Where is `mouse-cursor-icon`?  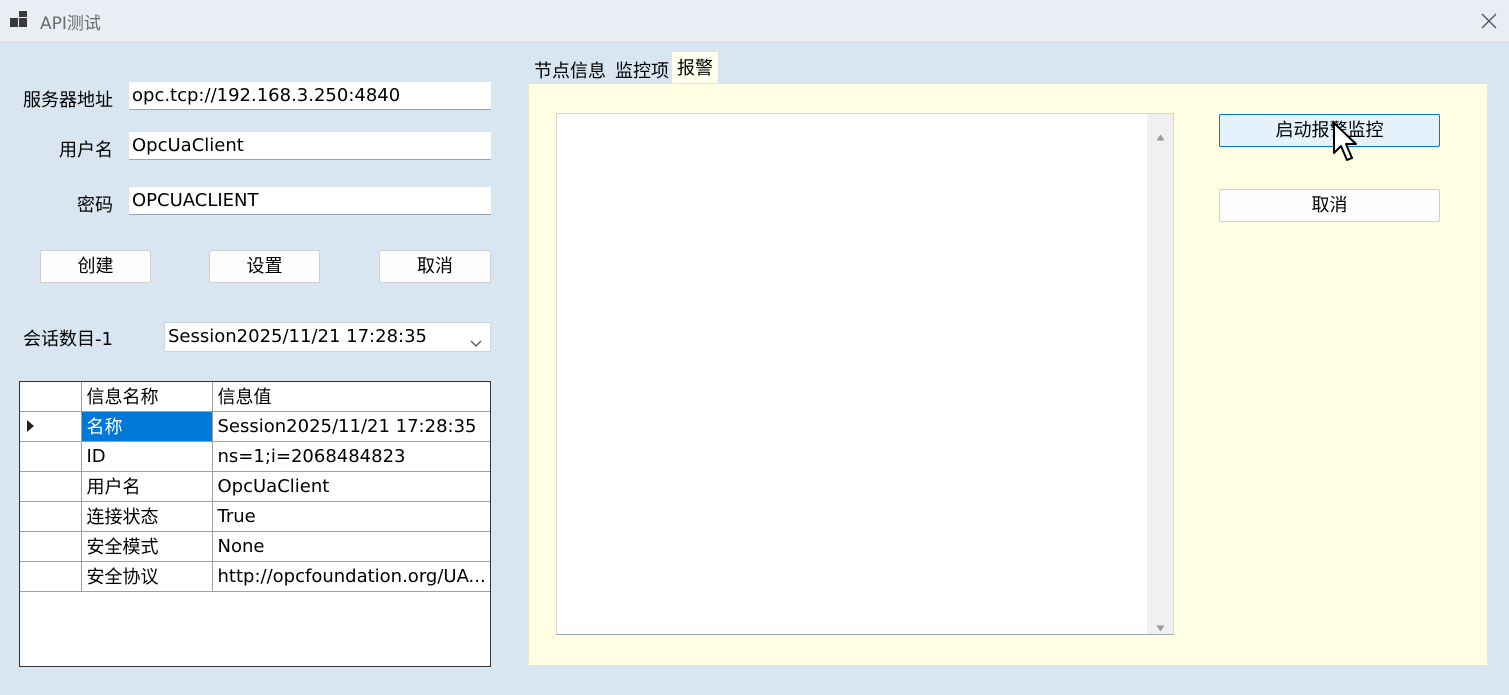
mouse-cursor-icon is located at coordinates (1347, 144).